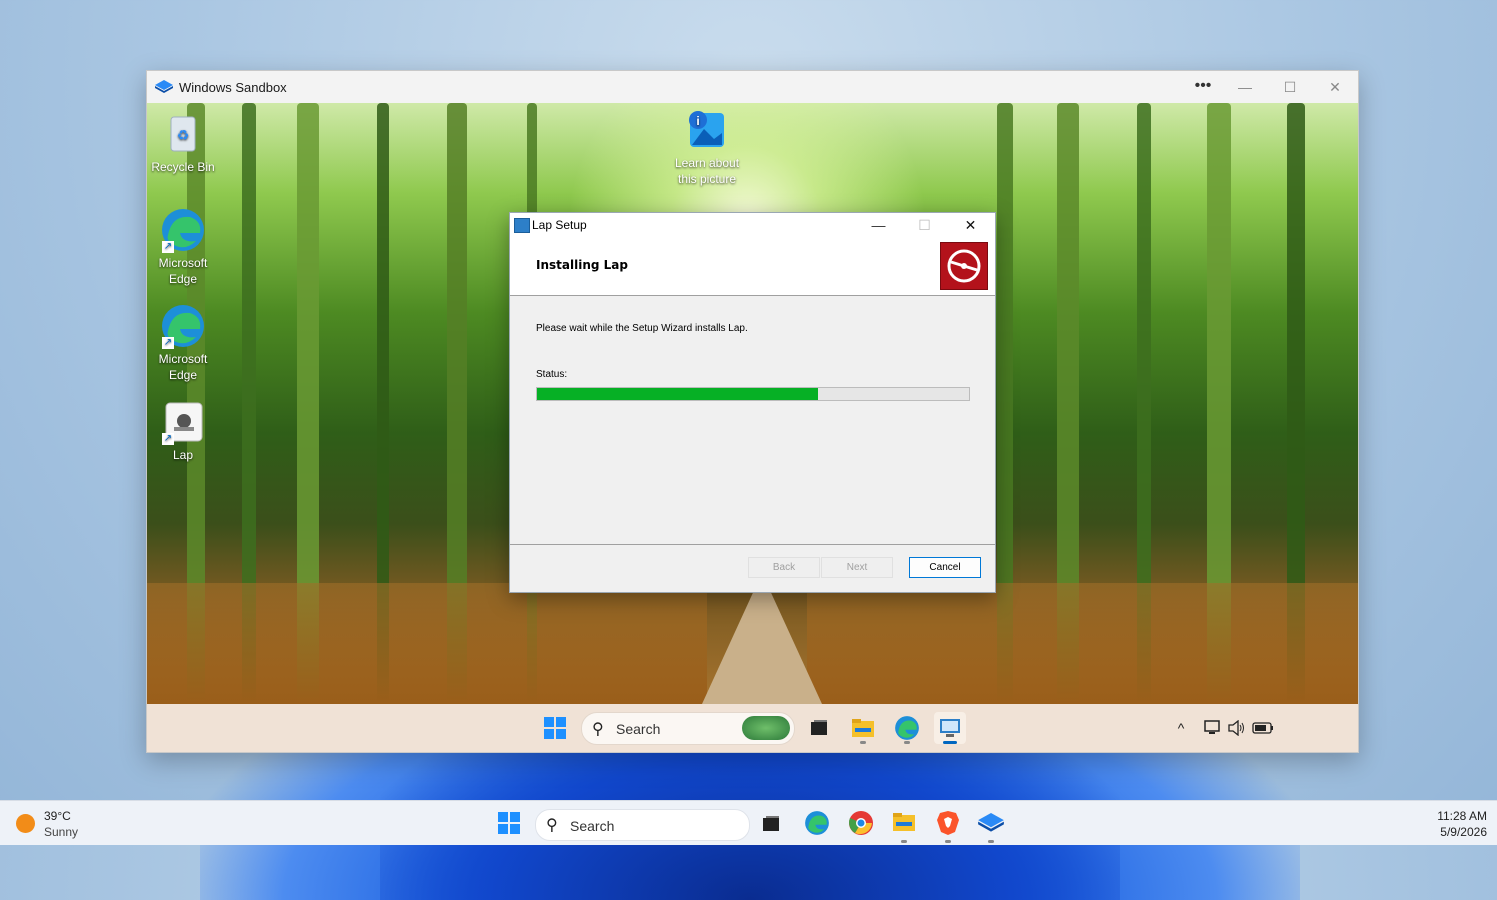 This screenshot has width=1497, height=900. Describe the element at coordinates (964, 266) in the screenshot. I see `disc-logo-icon` at that location.